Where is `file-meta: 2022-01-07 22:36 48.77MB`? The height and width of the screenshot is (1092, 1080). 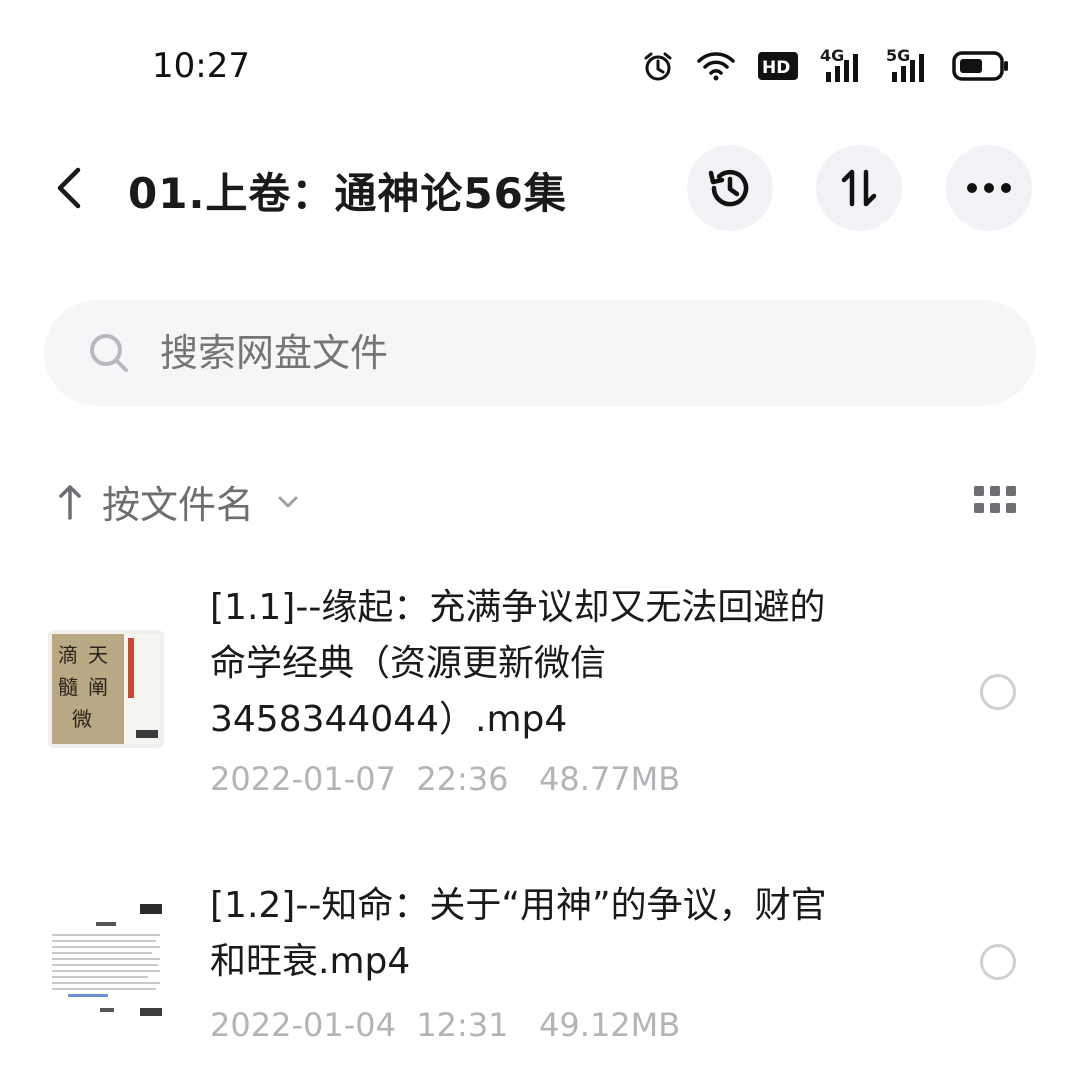
file-meta: 2022-01-07 22:36 48.77MB is located at coordinates (445, 779).